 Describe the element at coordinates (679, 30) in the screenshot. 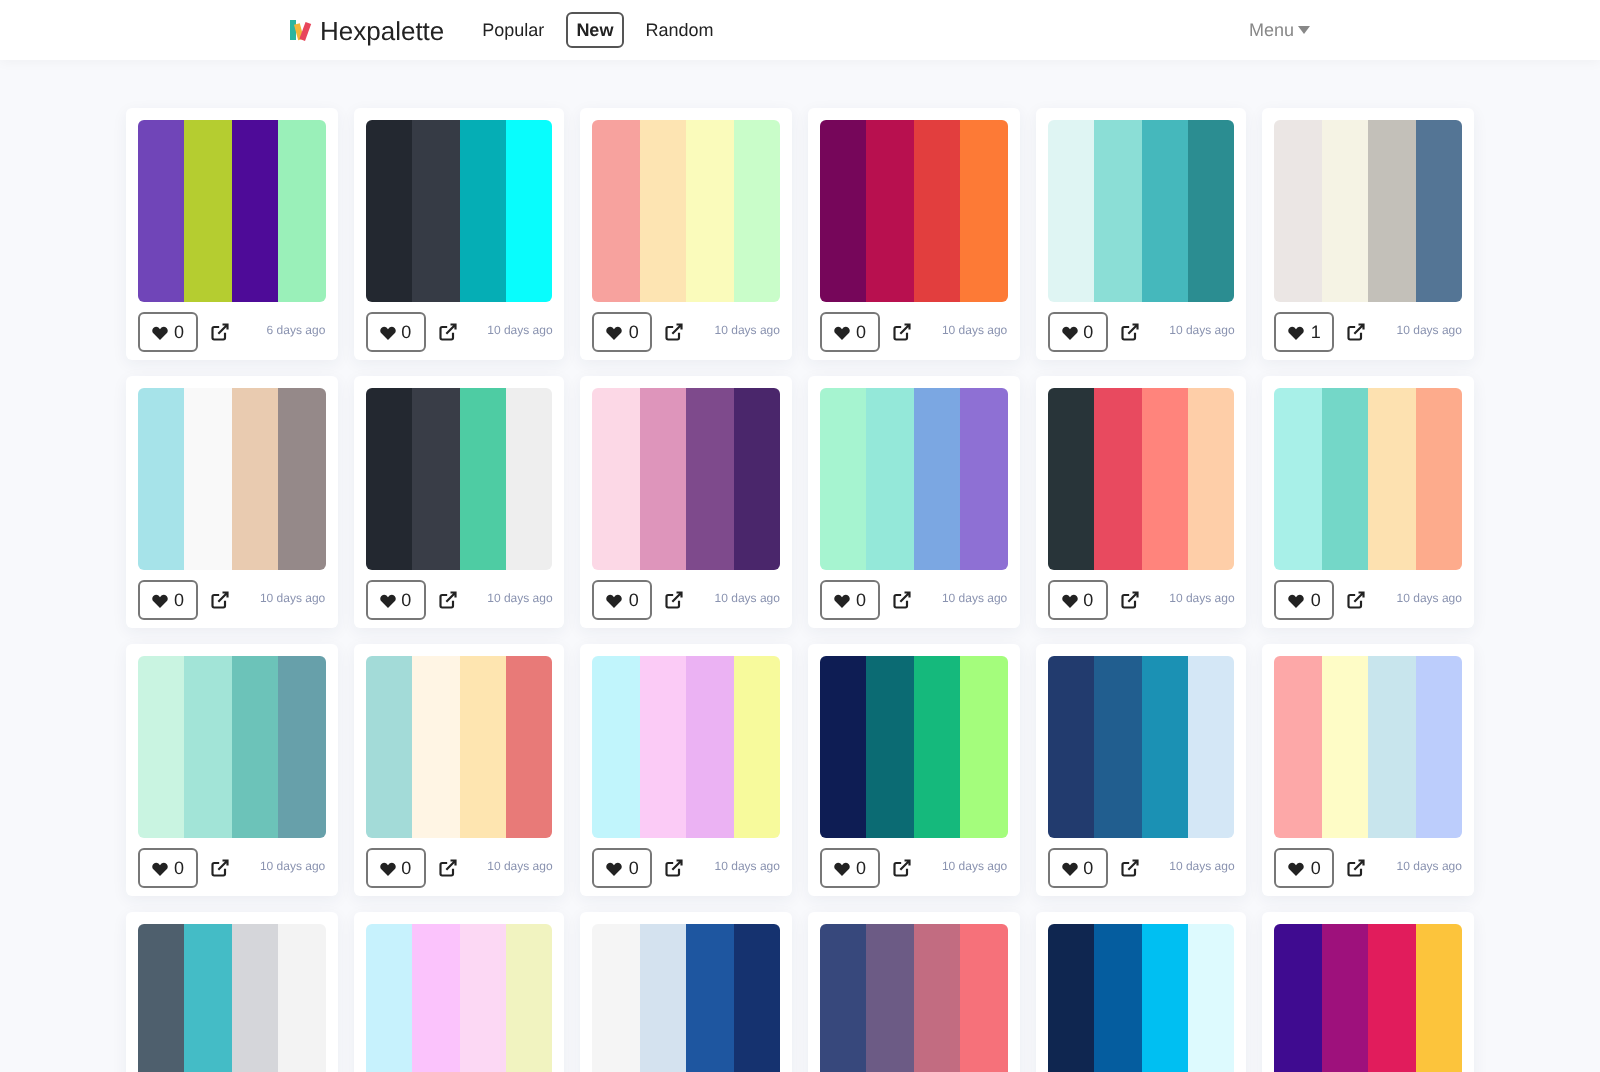

I see `nav-link: Random` at that location.